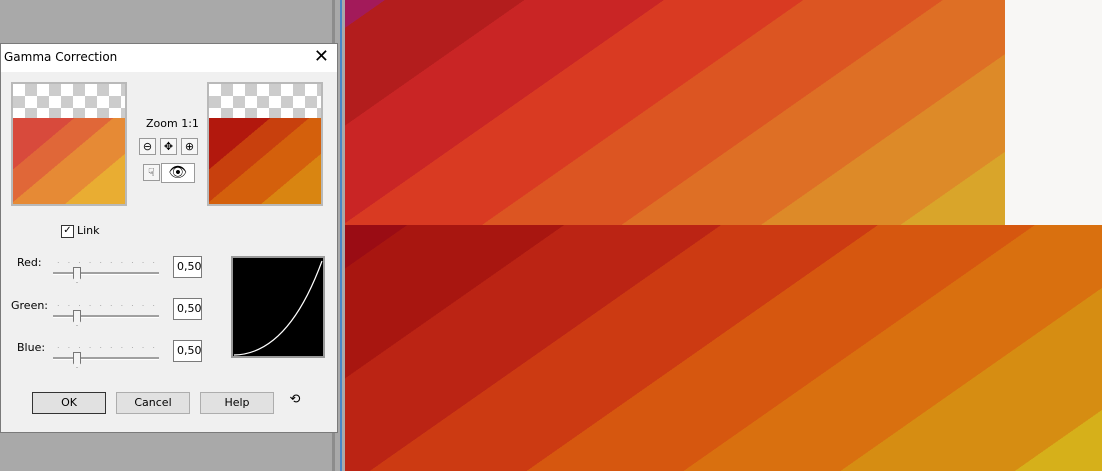 The height and width of the screenshot is (471, 1102). I want to click on blue-slider-ticks, so click(106, 347).